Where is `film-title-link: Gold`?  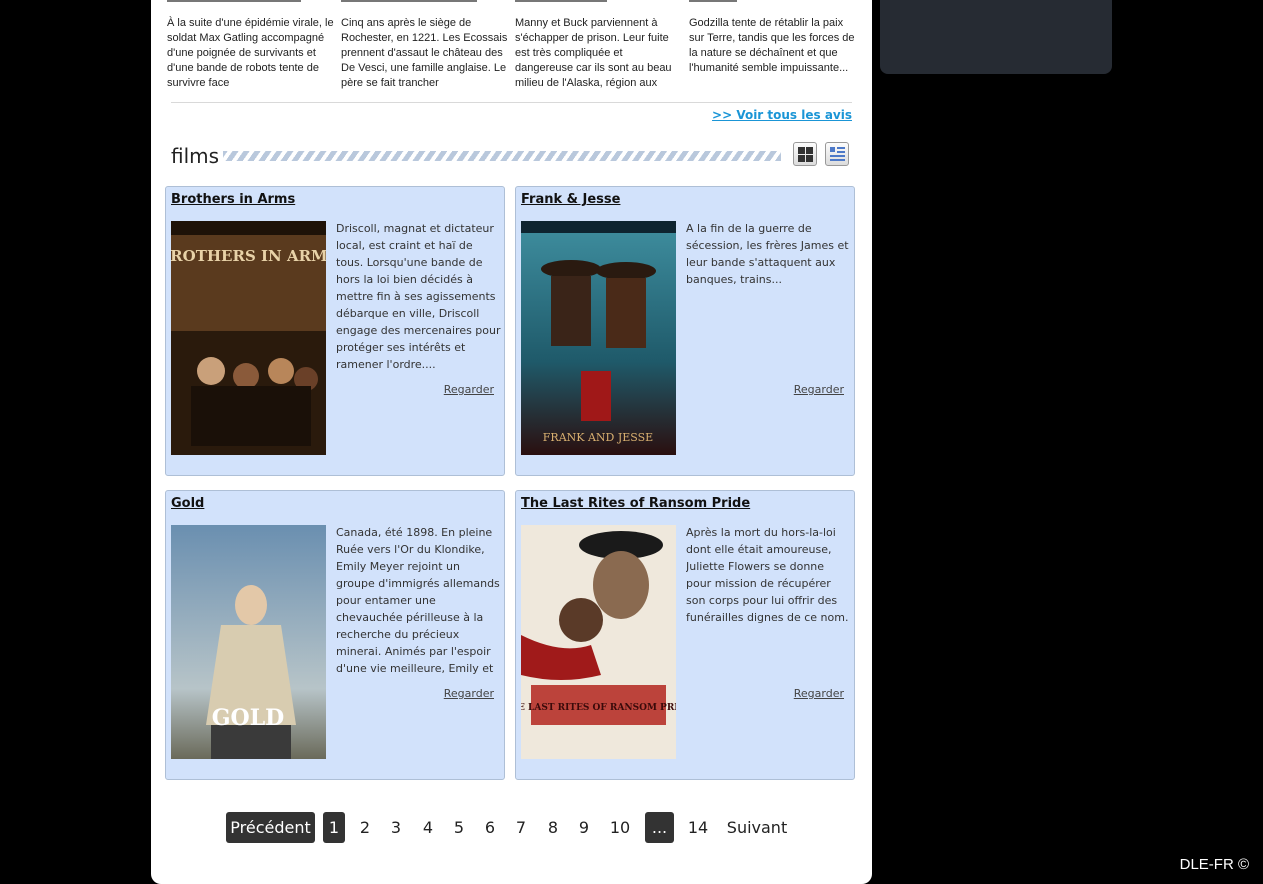
film-title-link: Gold is located at coordinates (187, 503).